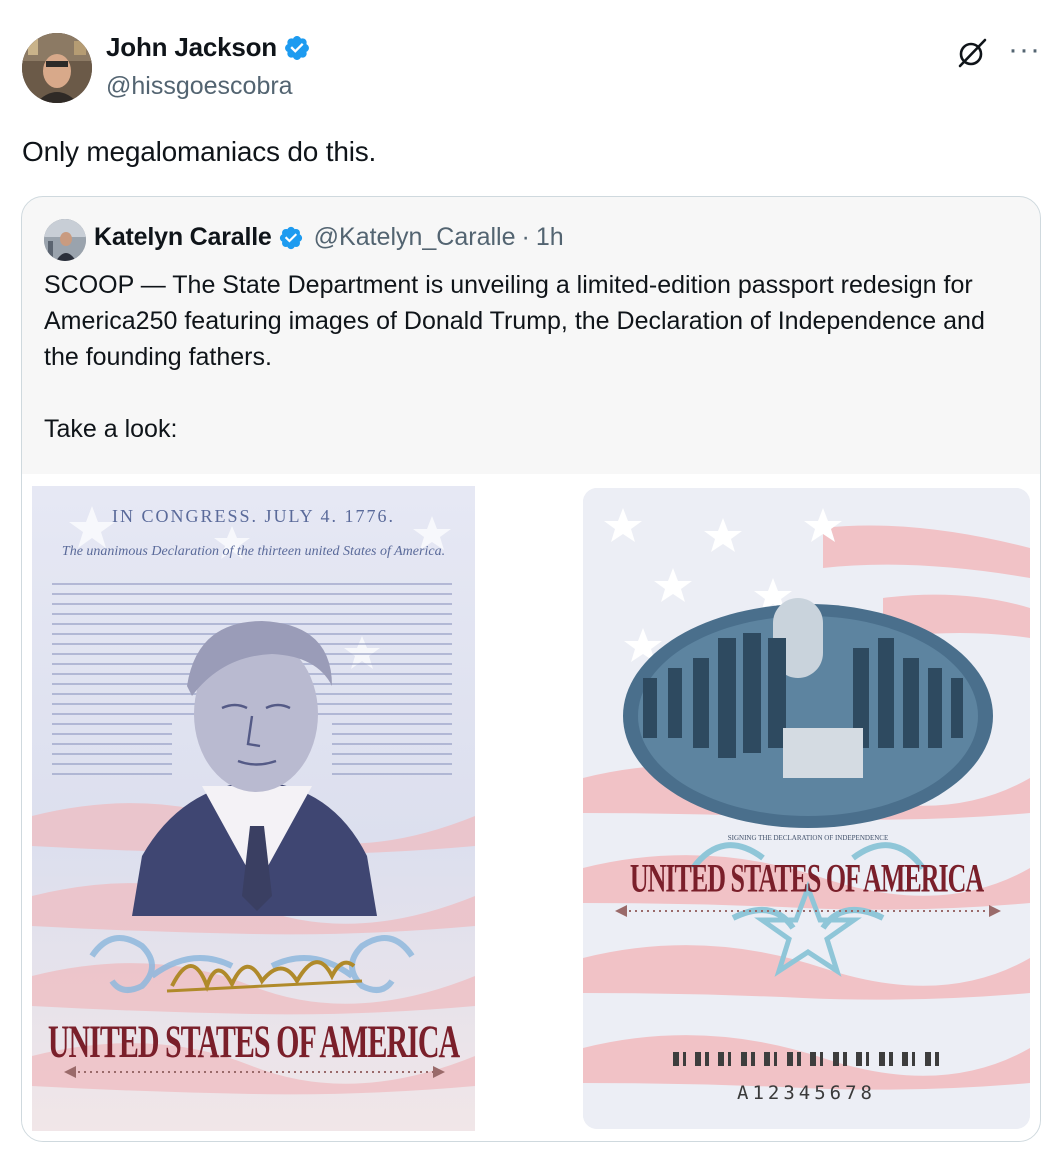 The height and width of the screenshot is (1154, 1060). I want to click on quoted-timestamp: 1h, so click(550, 237).